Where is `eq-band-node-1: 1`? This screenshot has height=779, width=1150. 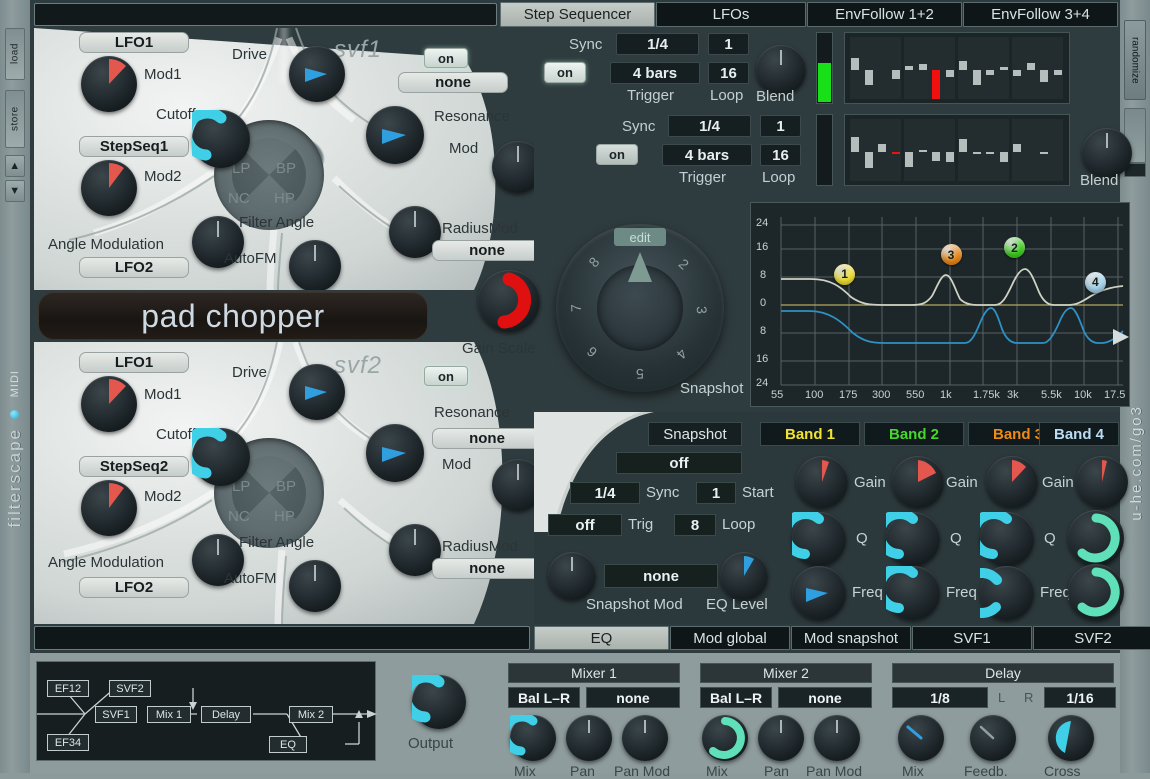
eq-band-node-1: 1 is located at coordinates (845, 274).